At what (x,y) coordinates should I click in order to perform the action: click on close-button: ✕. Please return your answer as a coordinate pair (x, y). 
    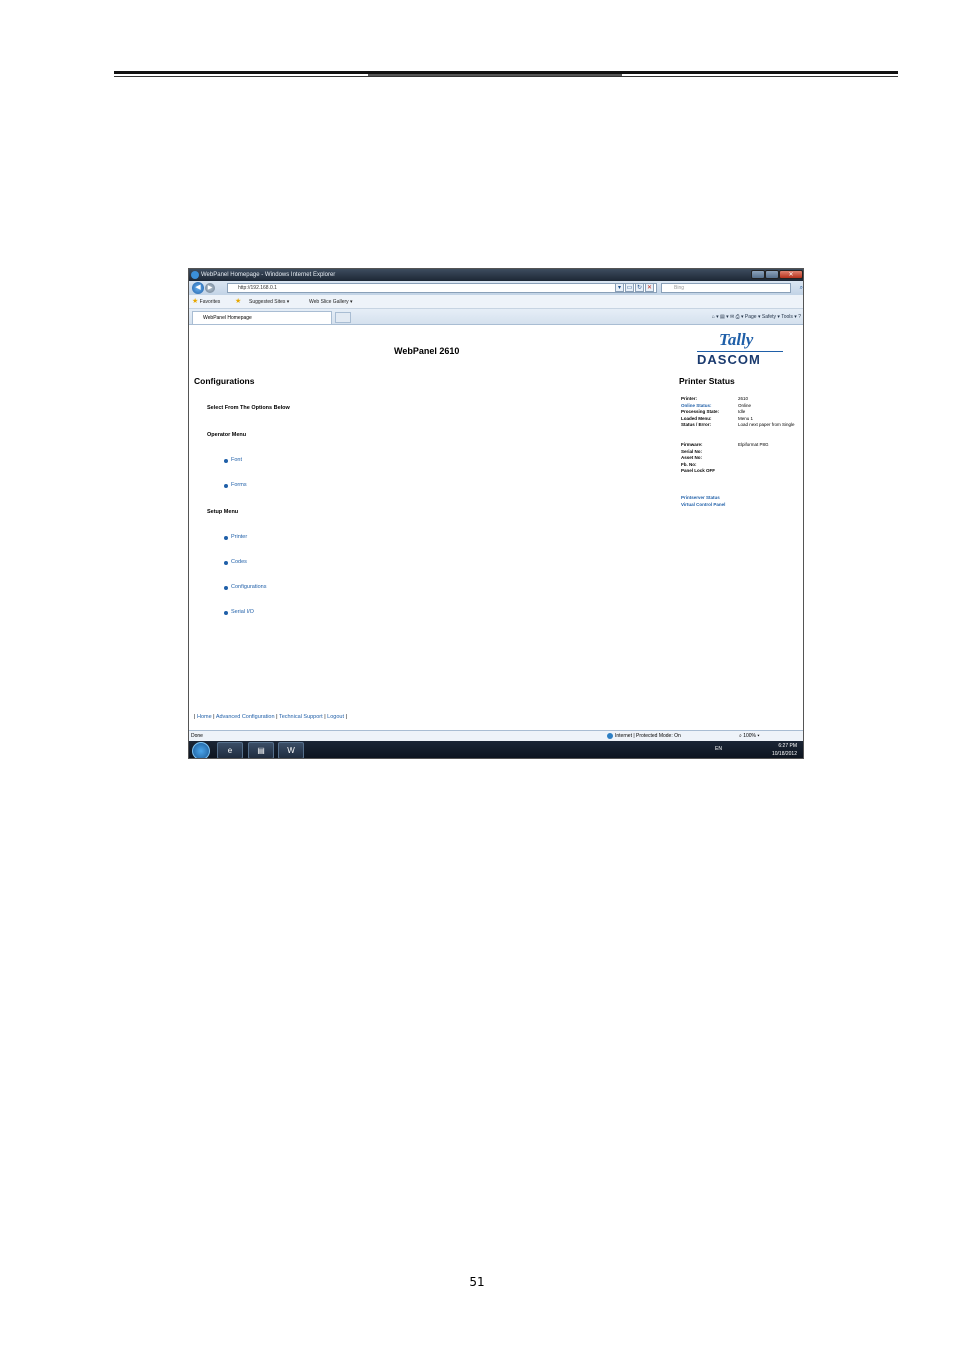
    Looking at the image, I should click on (791, 274).